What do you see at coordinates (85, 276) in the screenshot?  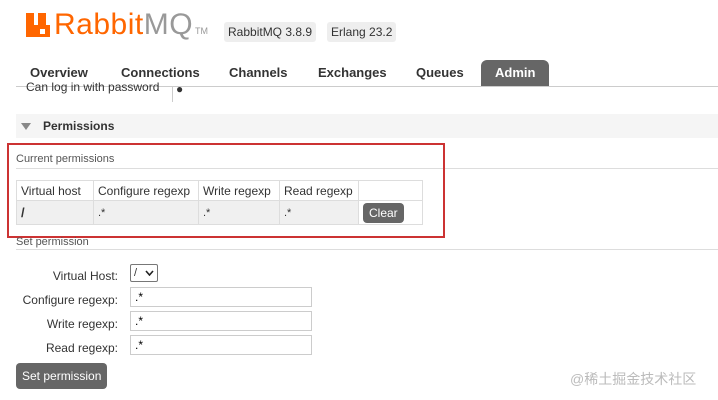 I see `virtual-host-label: Virtual Host:` at bounding box center [85, 276].